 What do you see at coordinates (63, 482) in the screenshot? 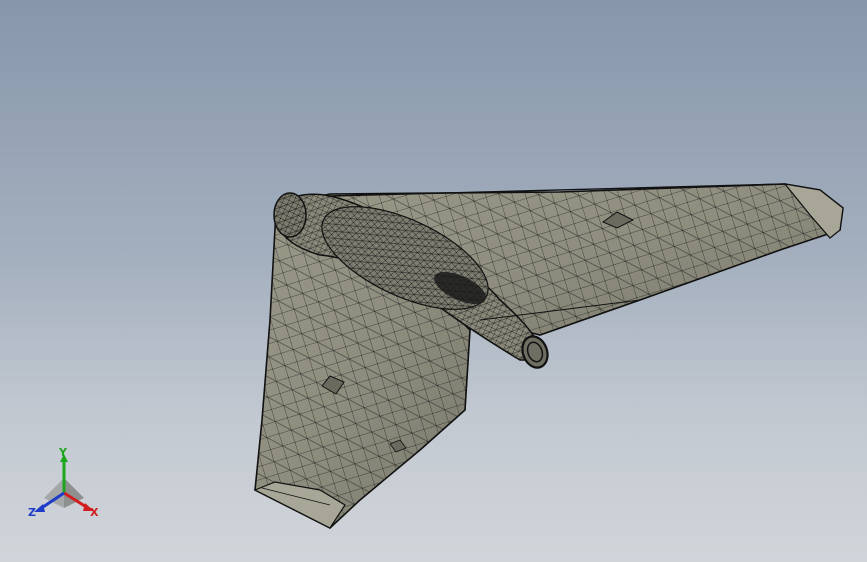
I see `axis-triad: Y X Z` at bounding box center [63, 482].